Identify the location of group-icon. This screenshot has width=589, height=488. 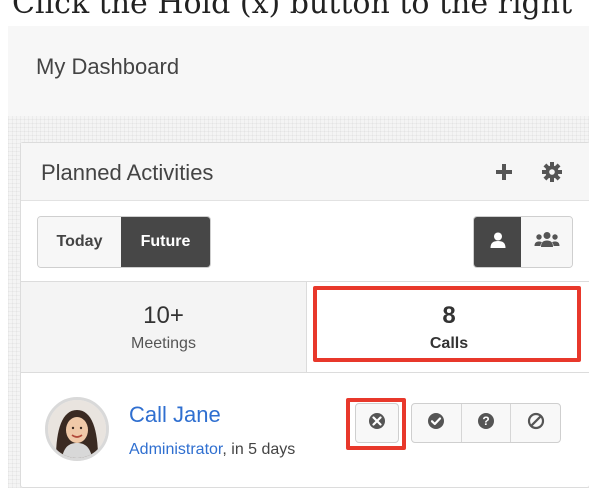
(547, 242).